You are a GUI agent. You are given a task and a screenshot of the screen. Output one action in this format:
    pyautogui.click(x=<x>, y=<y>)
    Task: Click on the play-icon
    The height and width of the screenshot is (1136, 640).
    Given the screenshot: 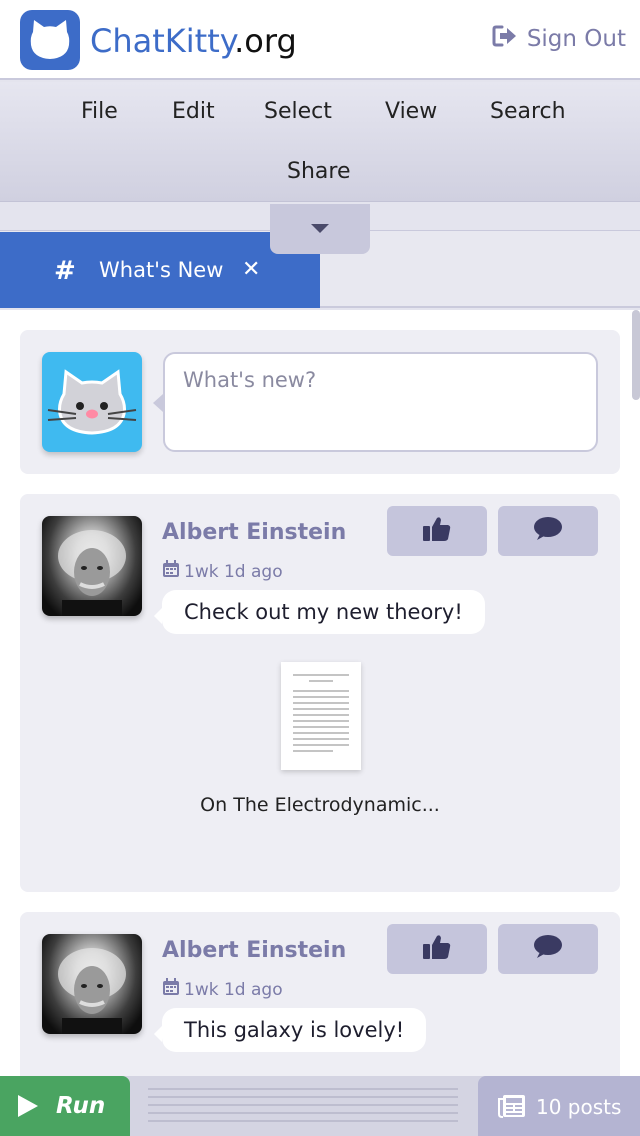 What is the action you would take?
    pyautogui.click(x=28, y=1106)
    